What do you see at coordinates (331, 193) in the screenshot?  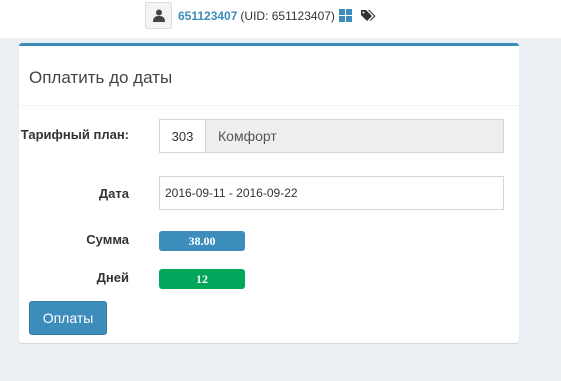 I see `date-range-input: 2016-09-11 - 2016-09-22` at bounding box center [331, 193].